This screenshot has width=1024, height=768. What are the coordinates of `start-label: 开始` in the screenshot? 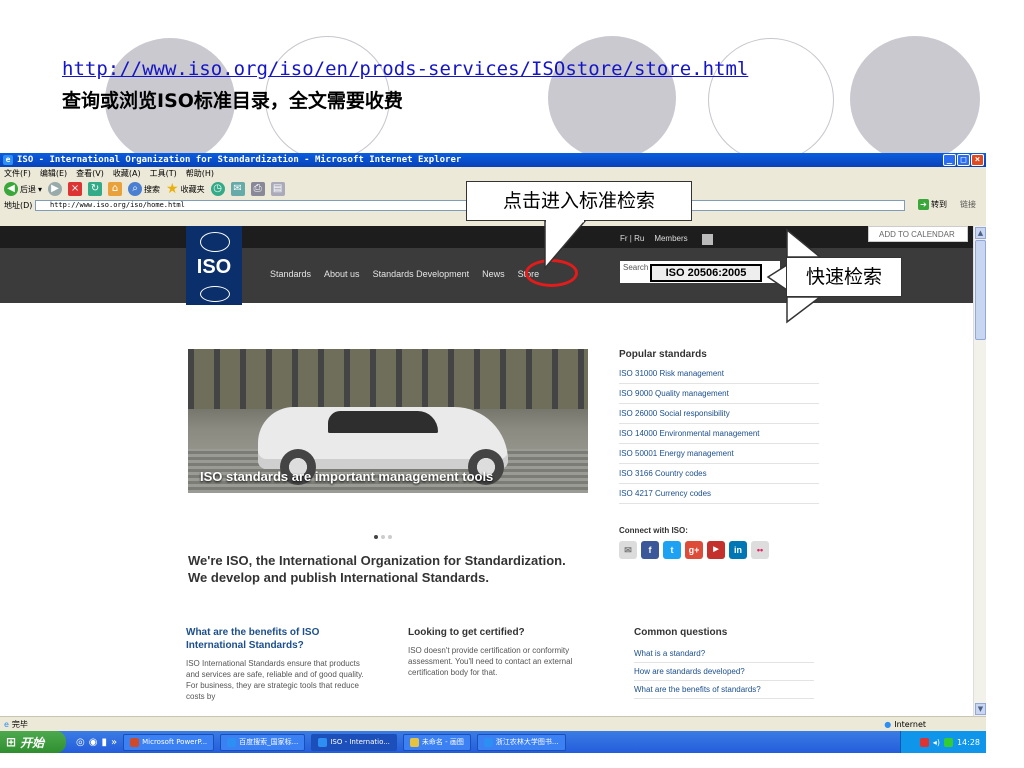 It's located at (32, 742).